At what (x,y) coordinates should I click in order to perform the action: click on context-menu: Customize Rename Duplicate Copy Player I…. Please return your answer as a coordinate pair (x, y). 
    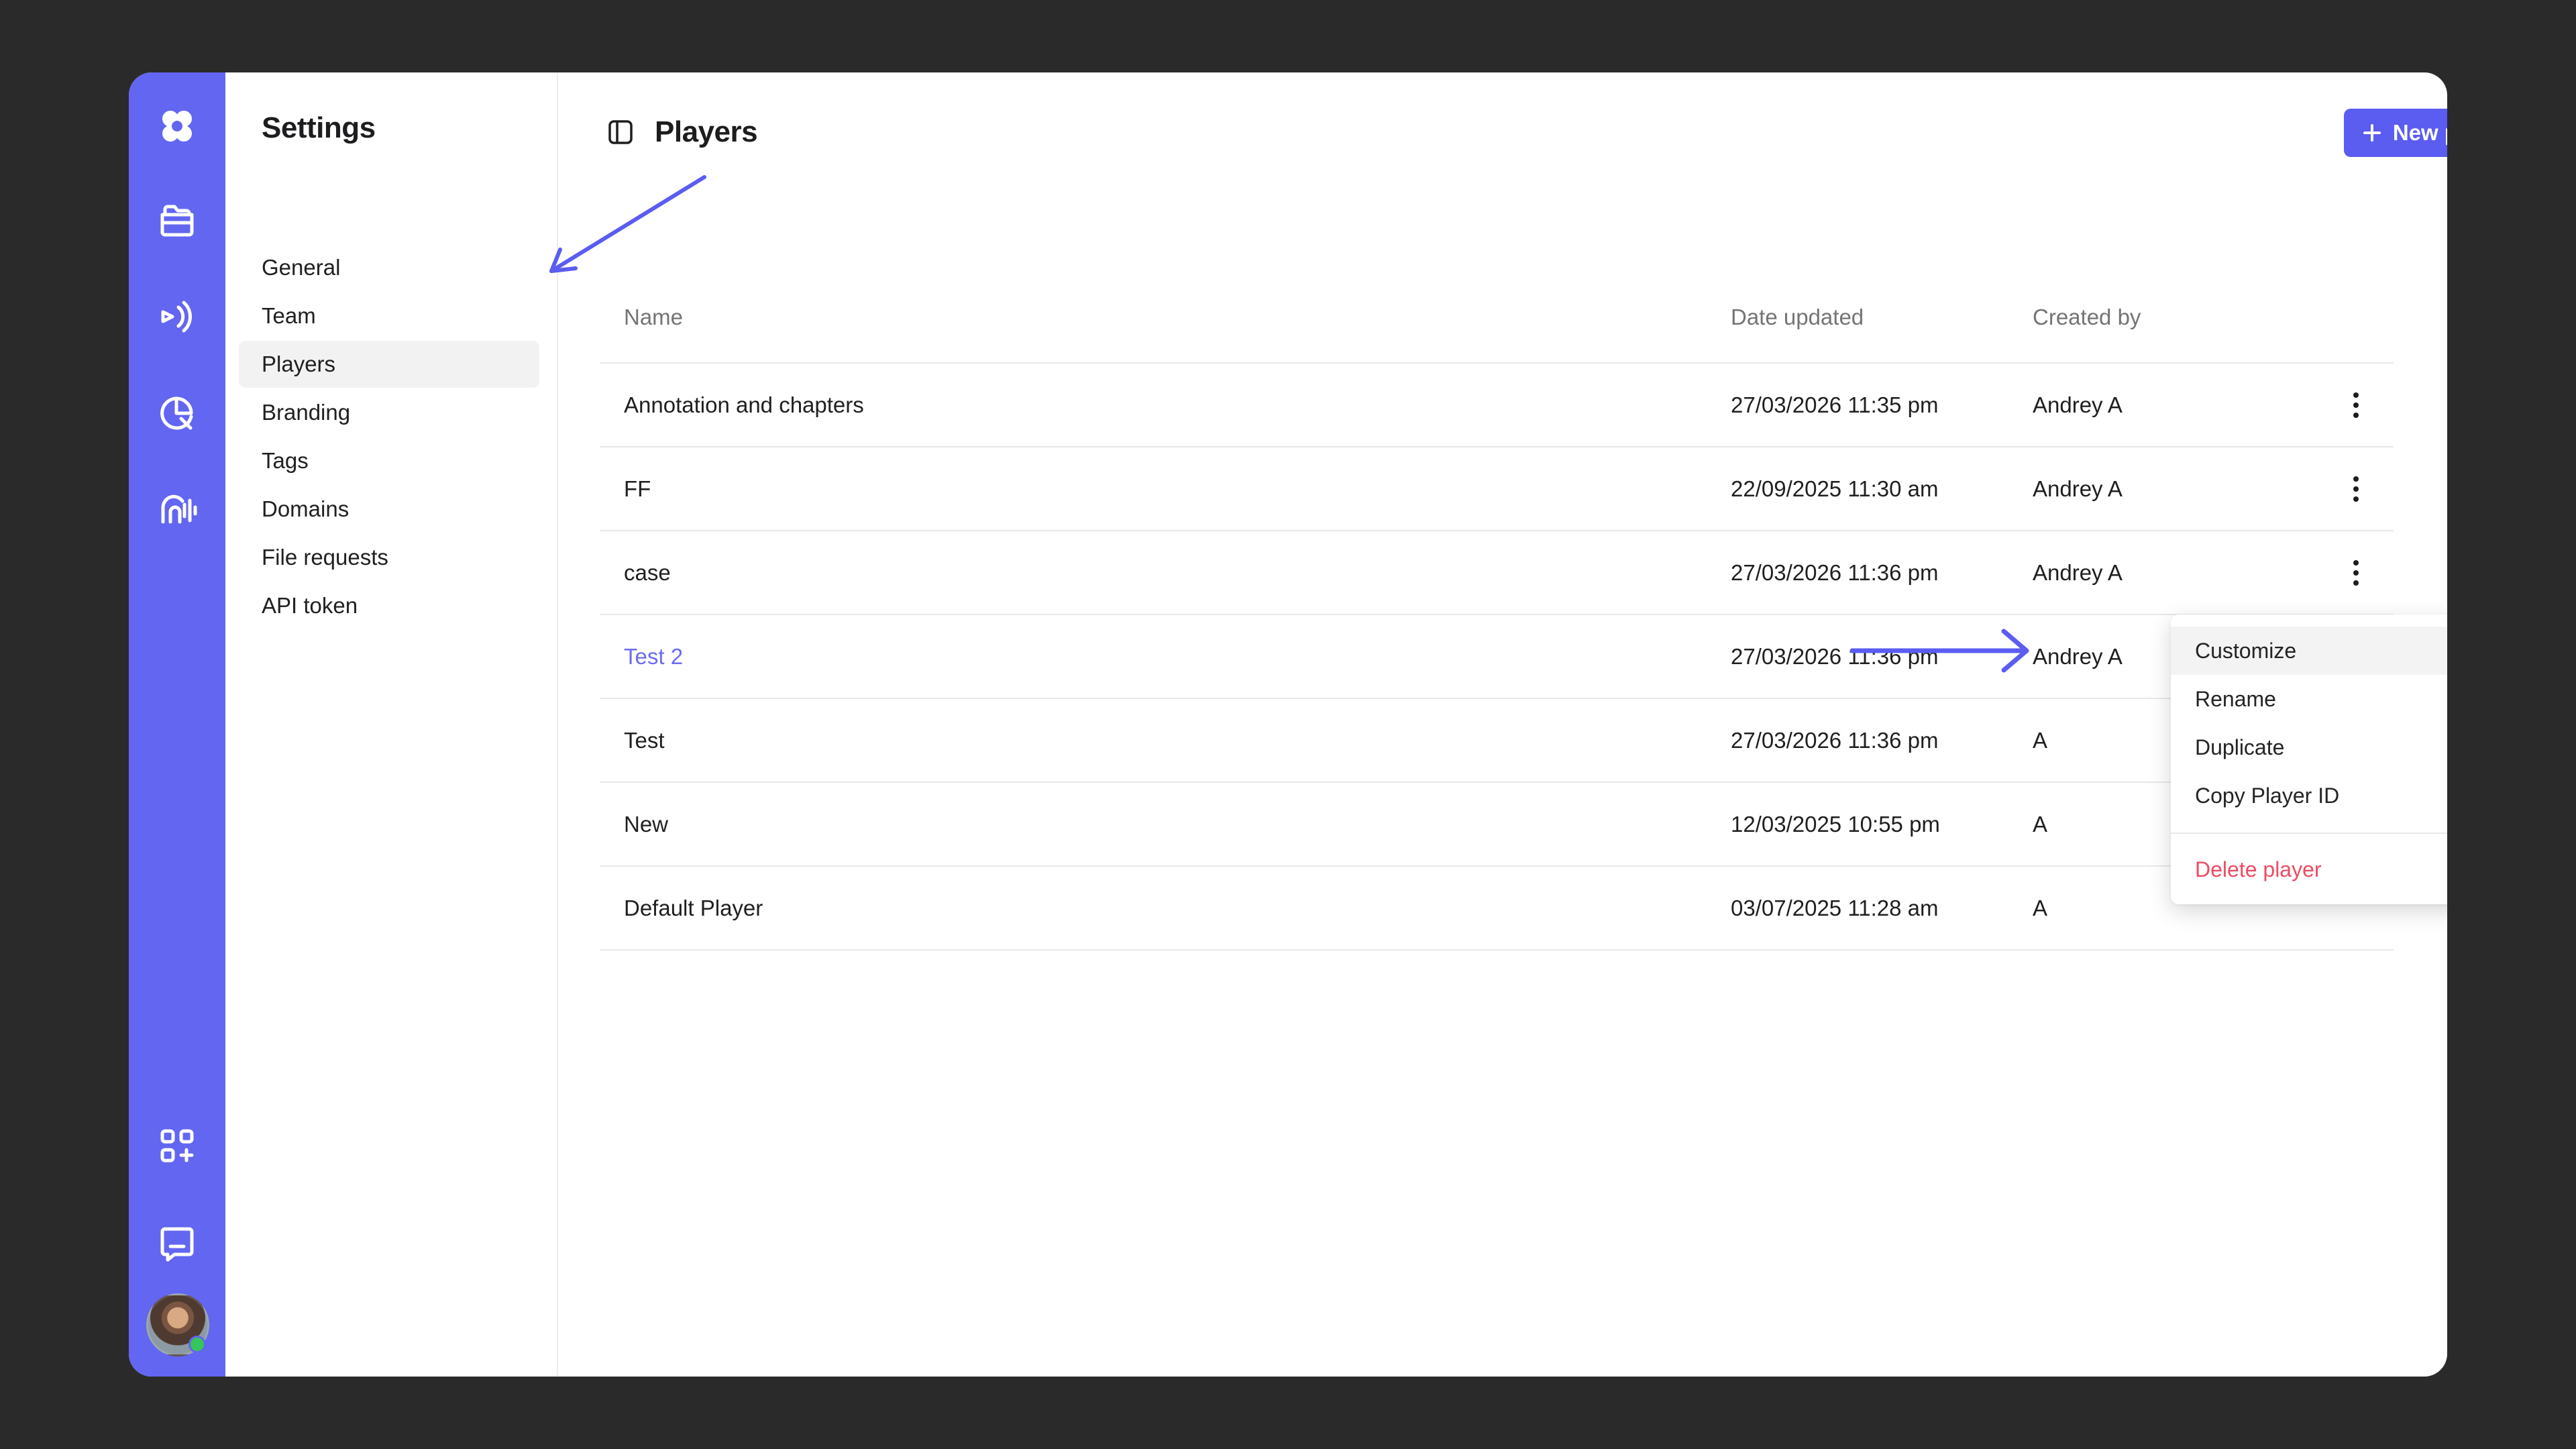
    Looking at the image, I should click on (2309, 759).